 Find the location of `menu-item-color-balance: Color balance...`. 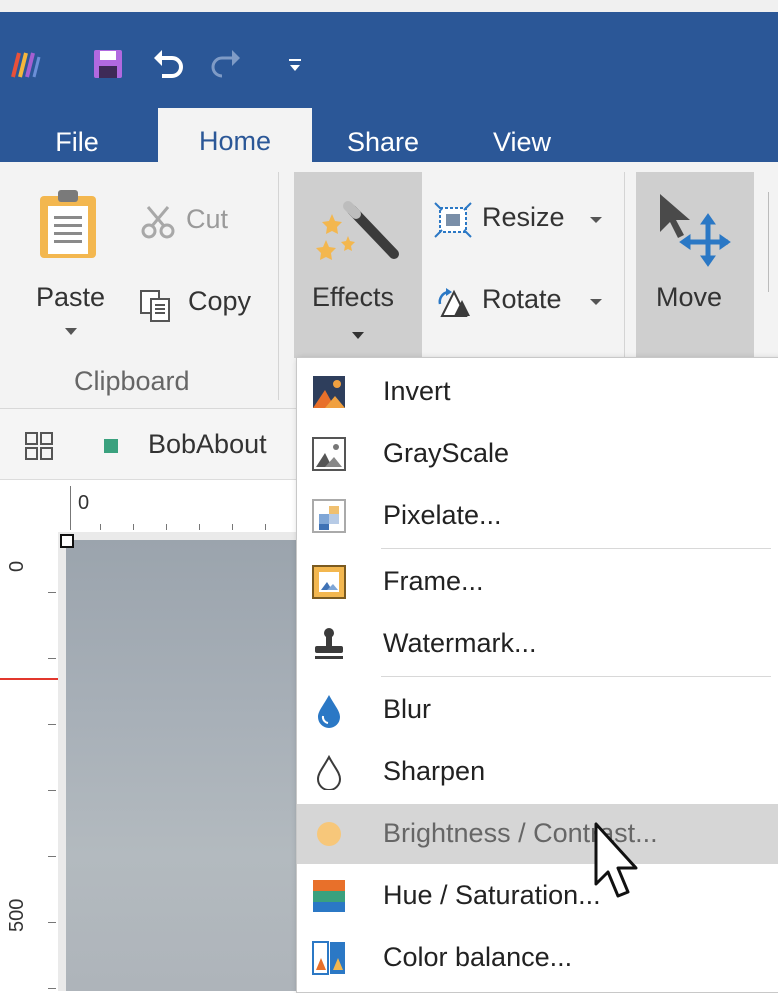

menu-item-color-balance: Color balance... is located at coordinates (537, 958).